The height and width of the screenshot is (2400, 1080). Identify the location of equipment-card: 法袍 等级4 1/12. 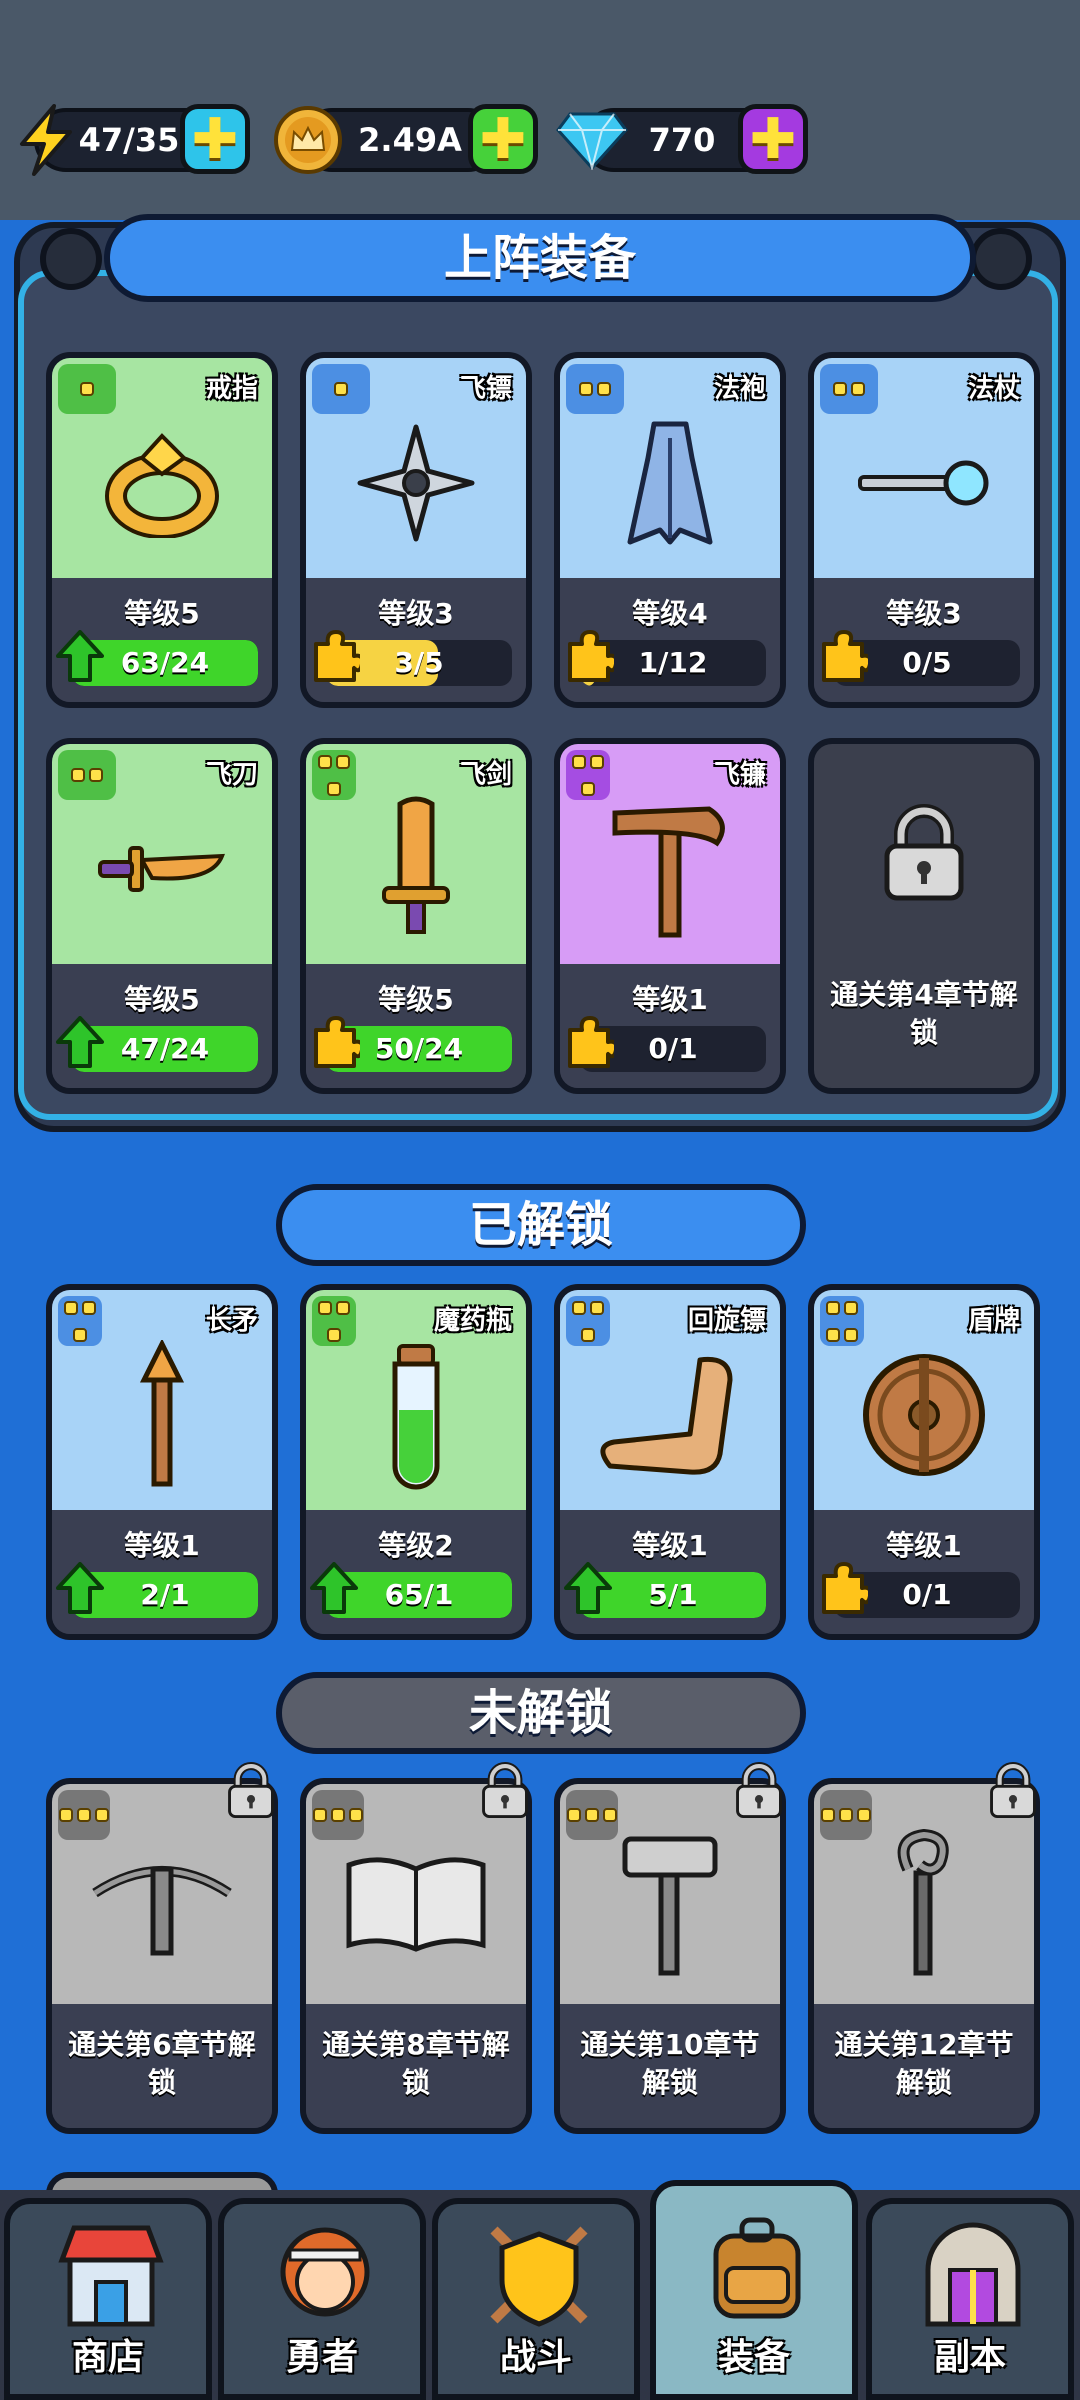
(670, 530).